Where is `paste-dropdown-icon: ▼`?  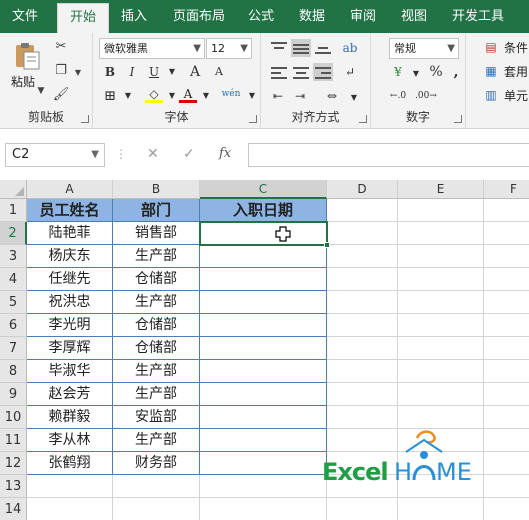
paste-dropdown-icon: ▼ is located at coordinates (41, 92).